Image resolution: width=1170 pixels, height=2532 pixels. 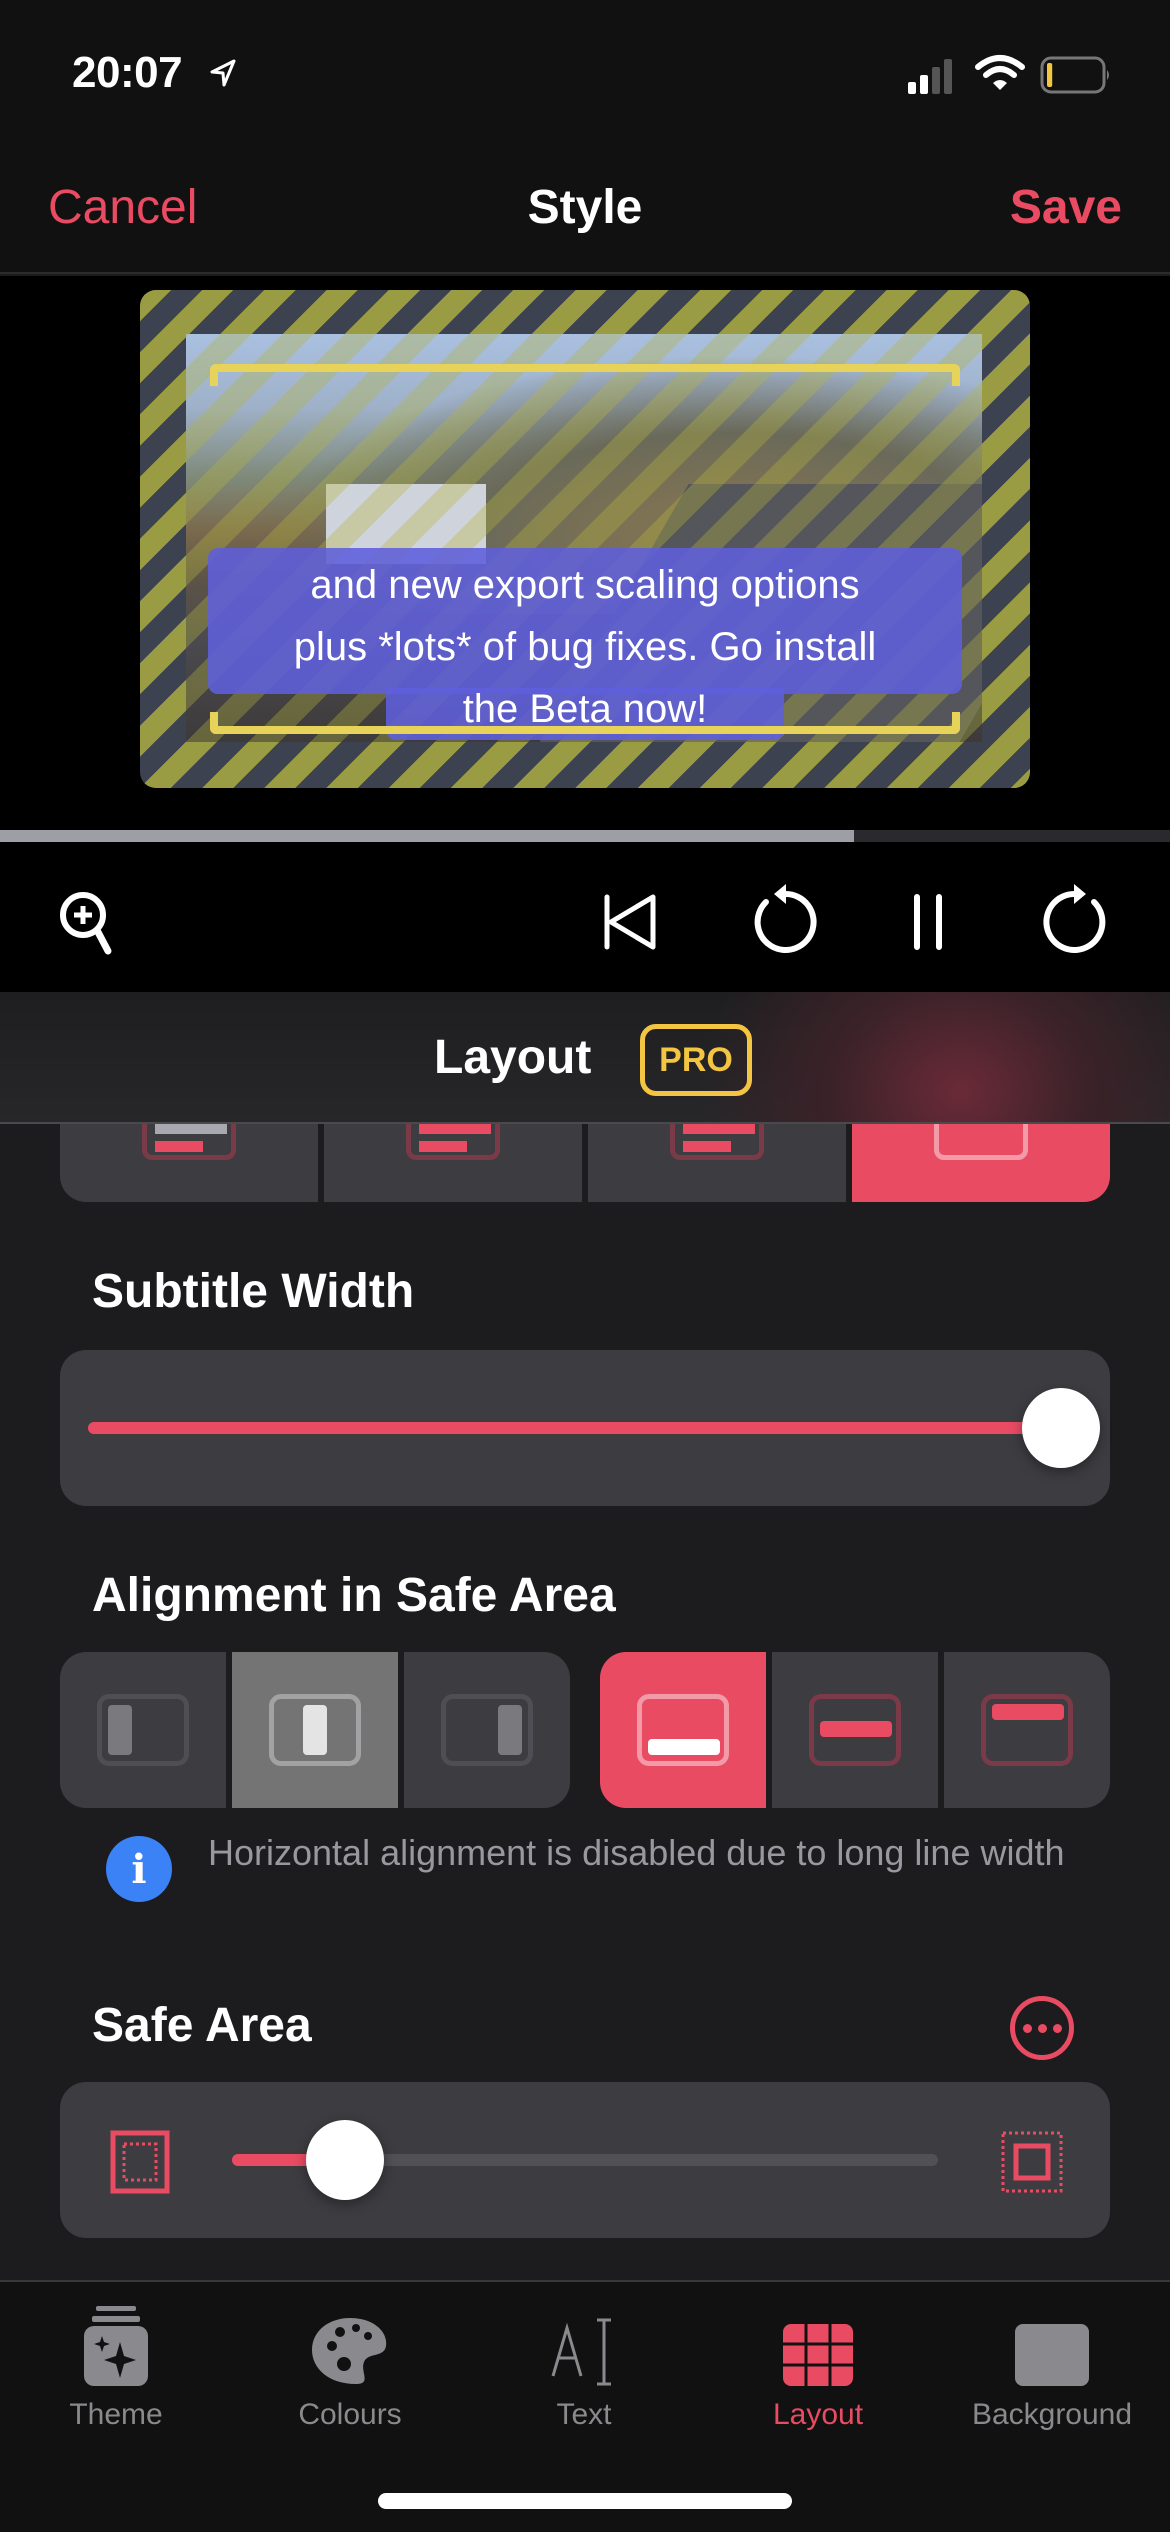 What do you see at coordinates (717, 1142) in the screenshot?
I see `three-lines-icon` at bounding box center [717, 1142].